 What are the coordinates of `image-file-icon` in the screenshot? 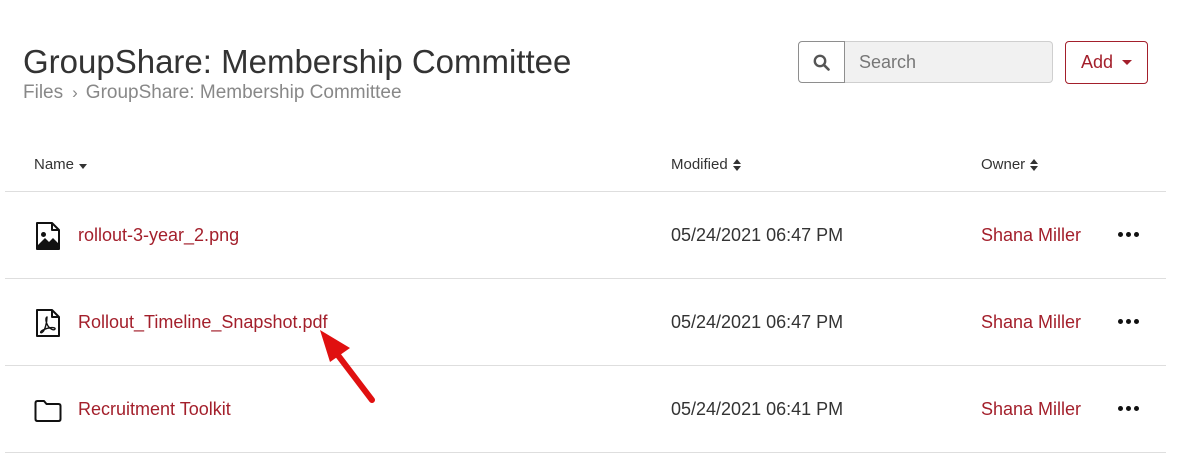 It's located at (48, 236).